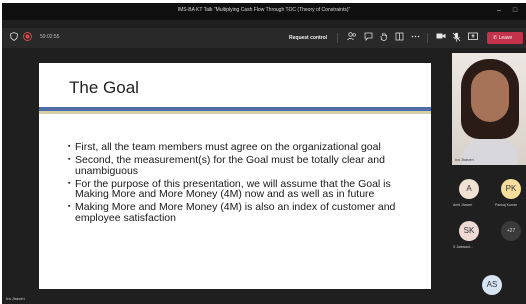 The height and width of the screenshot is (304, 526). What do you see at coordinates (351, 37) in the screenshot?
I see `people-icon` at bounding box center [351, 37].